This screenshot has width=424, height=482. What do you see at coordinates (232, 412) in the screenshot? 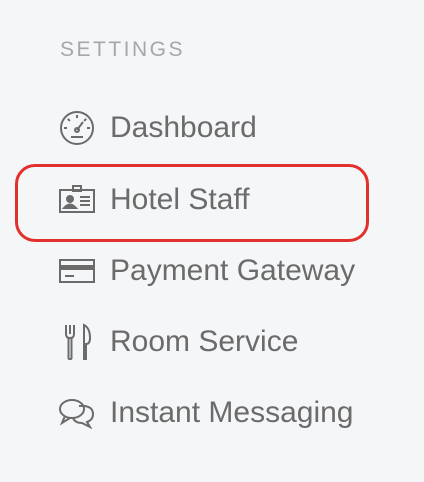
I see `menu-item-label: Instant Messaging` at bounding box center [232, 412].